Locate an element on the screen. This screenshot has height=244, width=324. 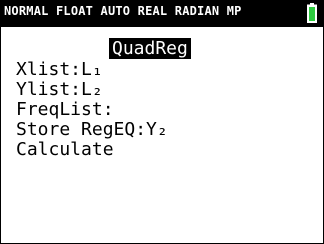
ylist-field: Ylist:L₂ is located at coordinates (92, 90).